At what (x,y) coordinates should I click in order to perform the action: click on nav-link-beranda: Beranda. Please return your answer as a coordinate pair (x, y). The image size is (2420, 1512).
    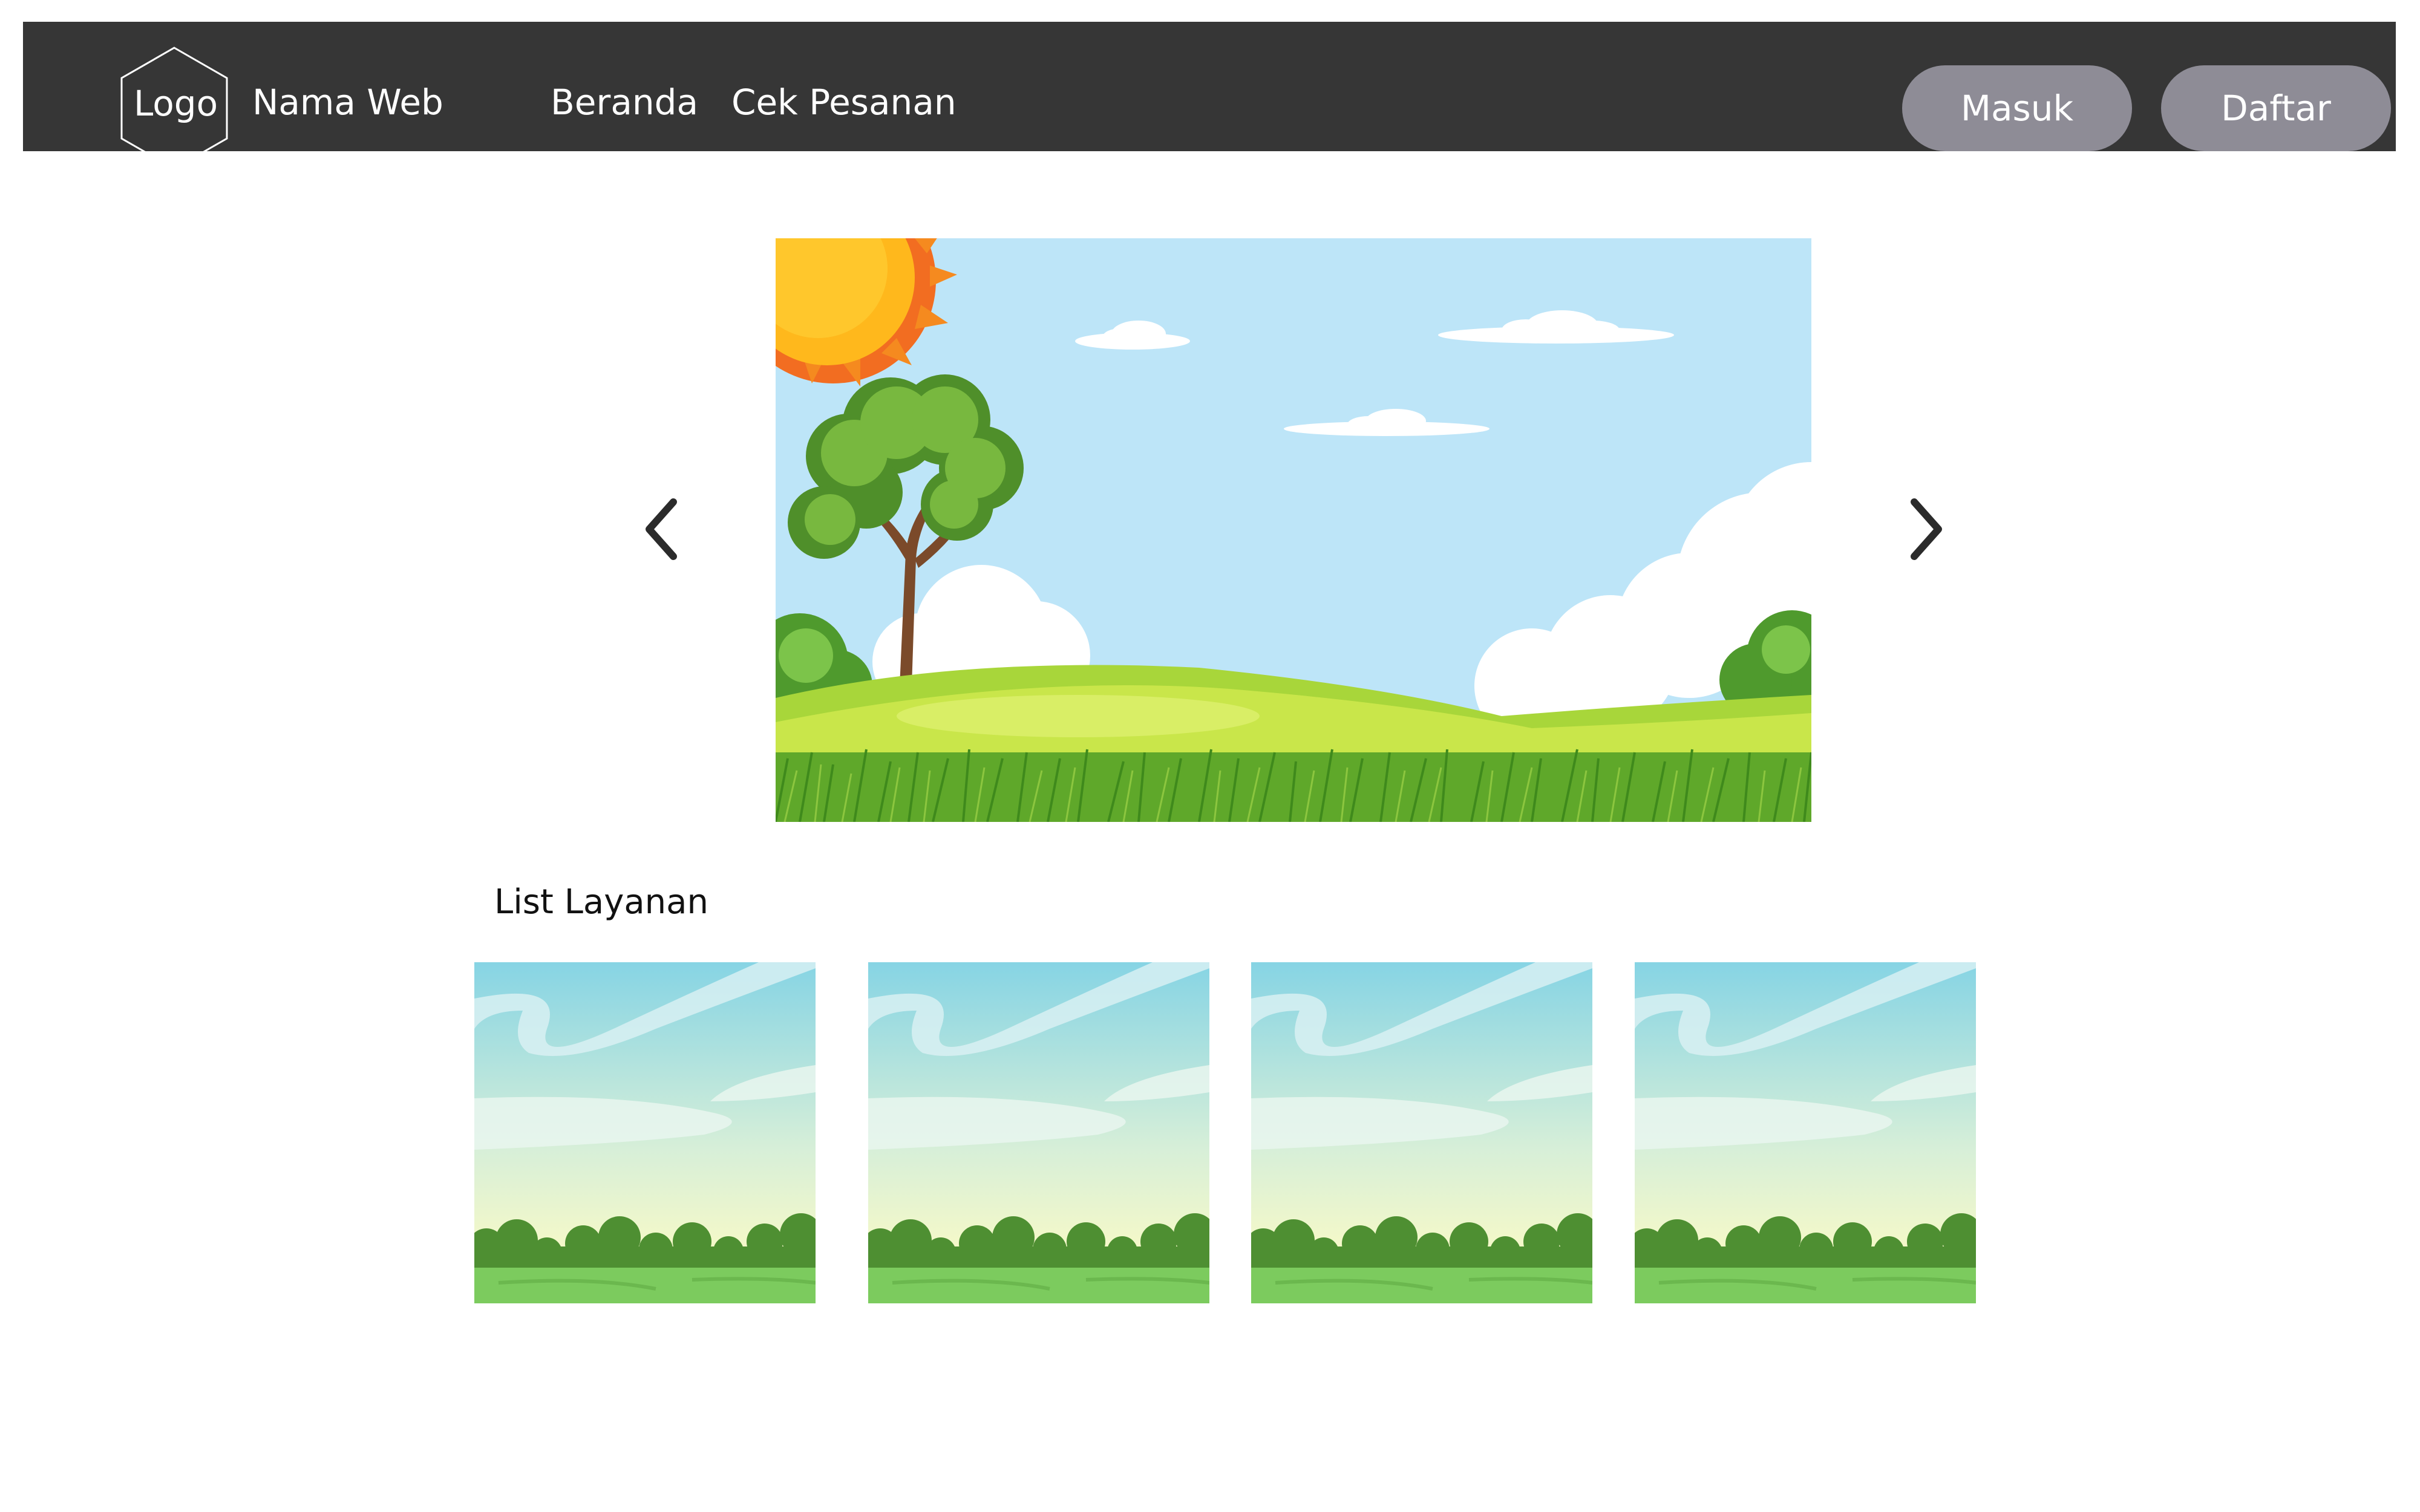
    Looking at the image, I should click on (624, 102).